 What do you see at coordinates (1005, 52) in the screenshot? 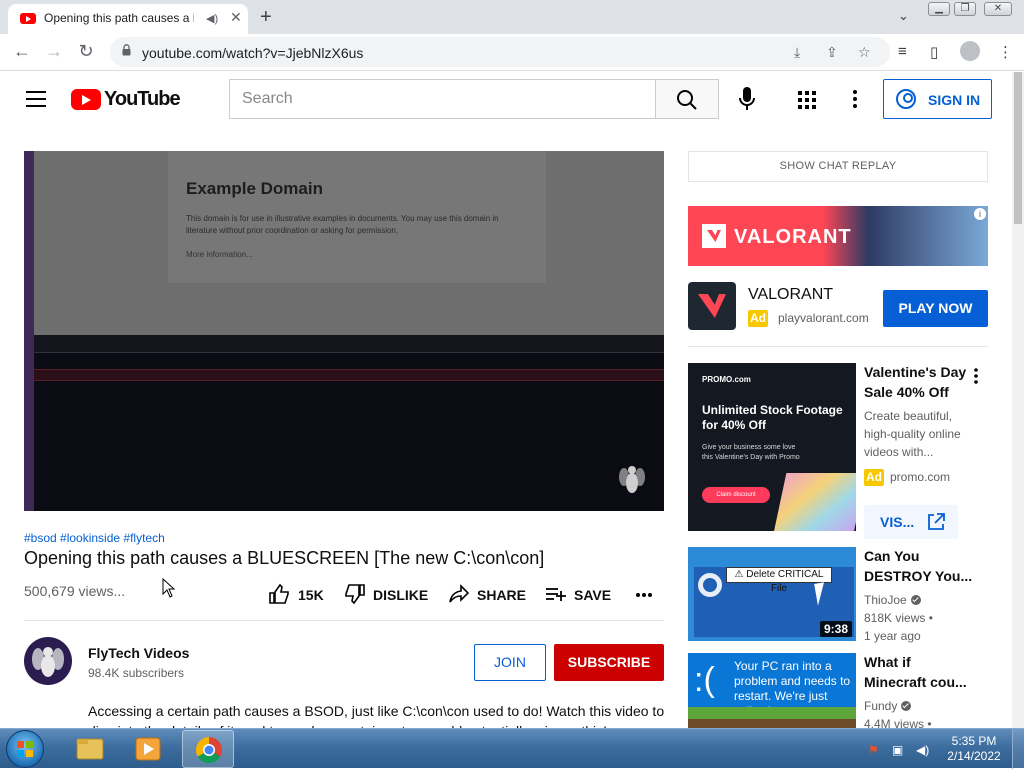
I see `browser-menu-icon: ⋮` at bounding box center [1005, 52].